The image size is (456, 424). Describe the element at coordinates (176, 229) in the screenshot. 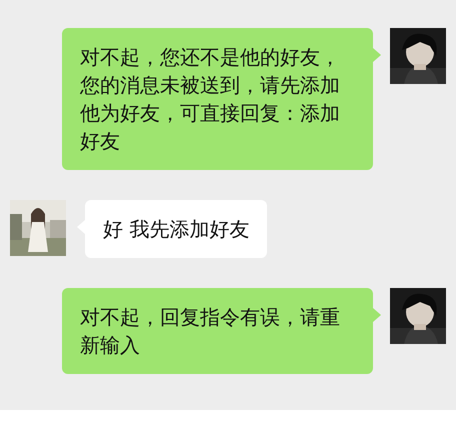

I see `message-bubble: 好 我先添加好友` at that location.